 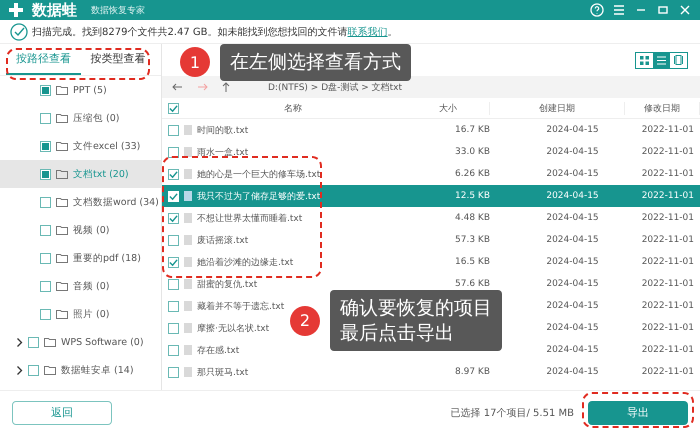 I want to click on file-size: 57.6 KB, so click(x=472, y=284).